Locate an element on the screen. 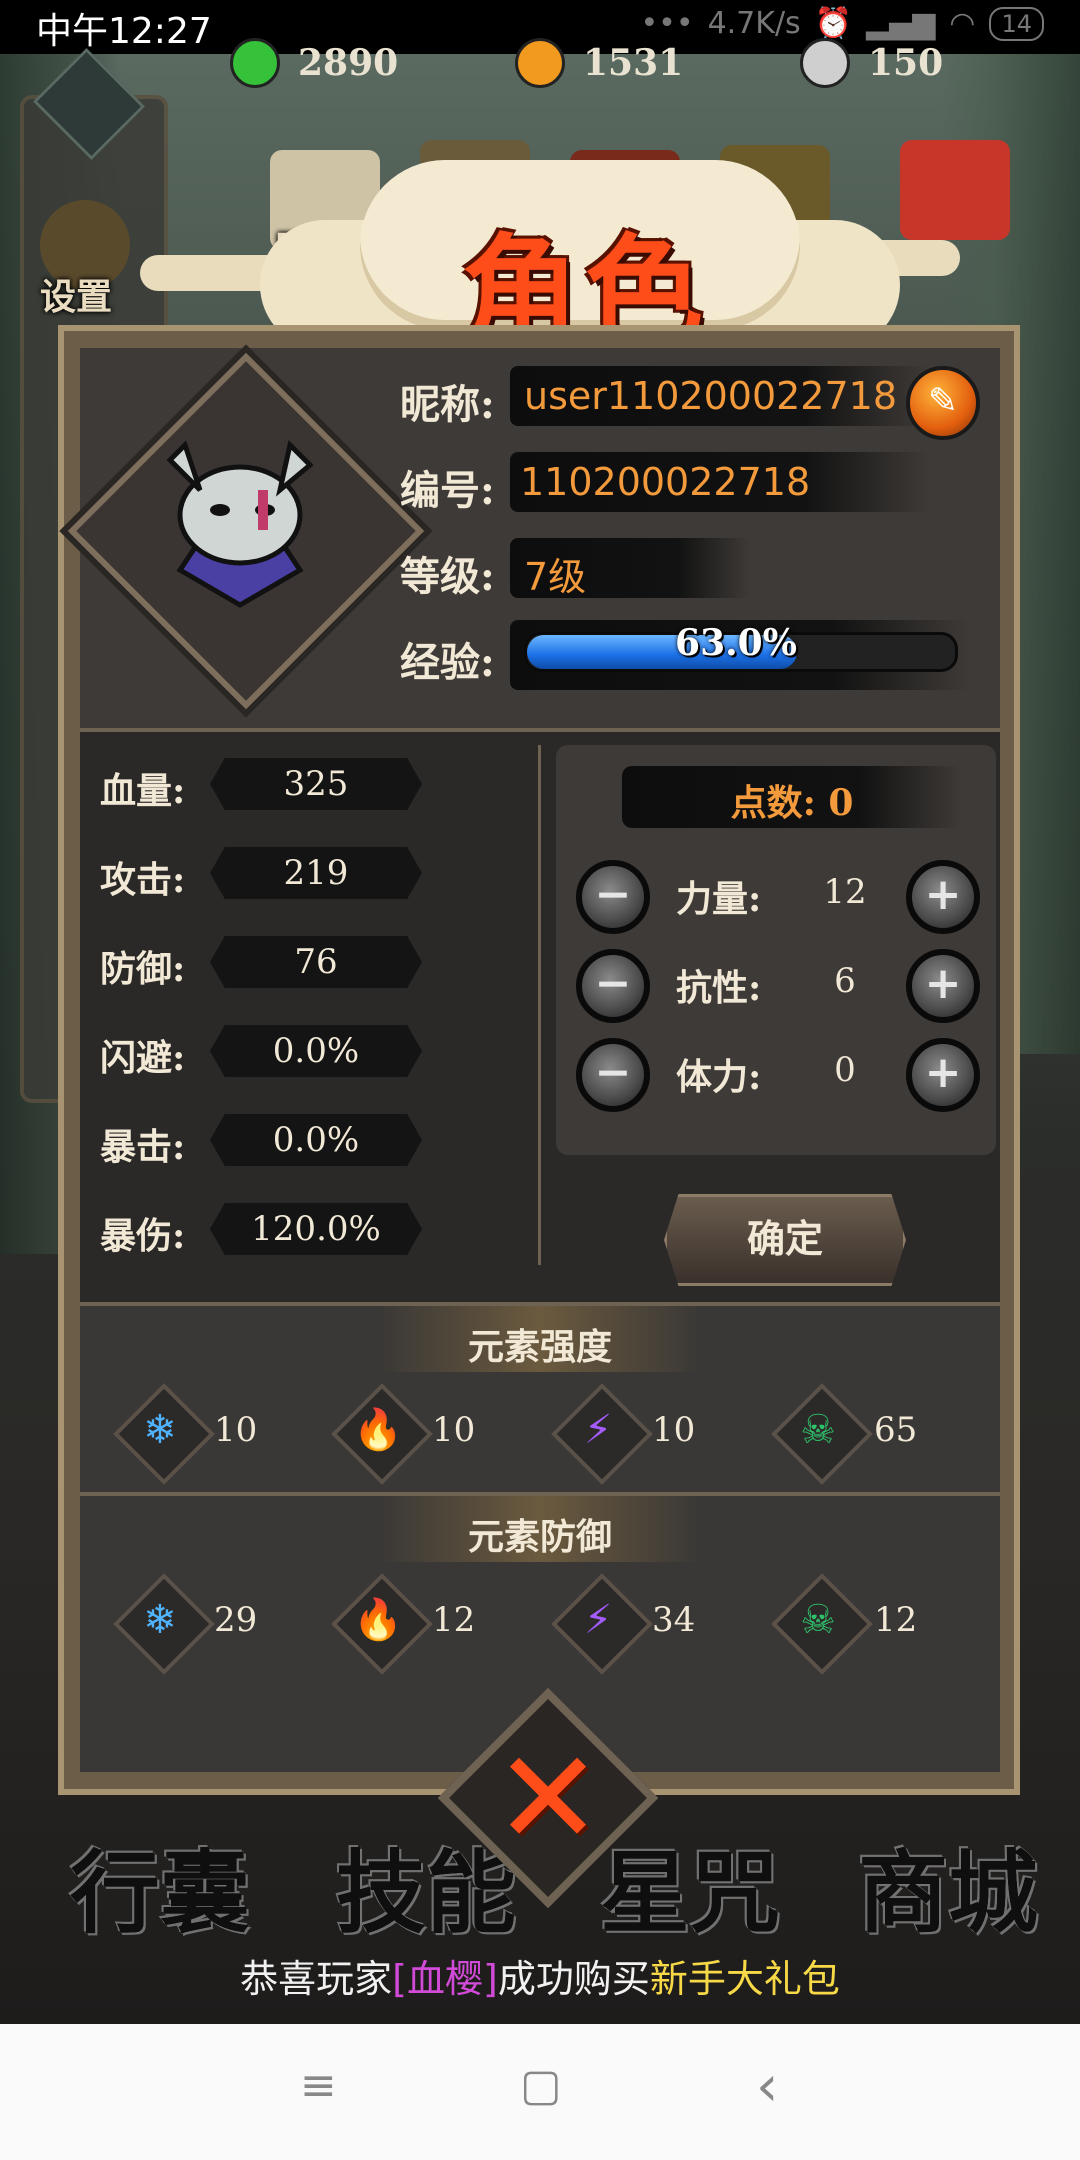 Image resolution: width=1080 pixels, height=2160 pixels. marquee-prefix: 恭喜玩家 is located at coordinates (316, 1979).